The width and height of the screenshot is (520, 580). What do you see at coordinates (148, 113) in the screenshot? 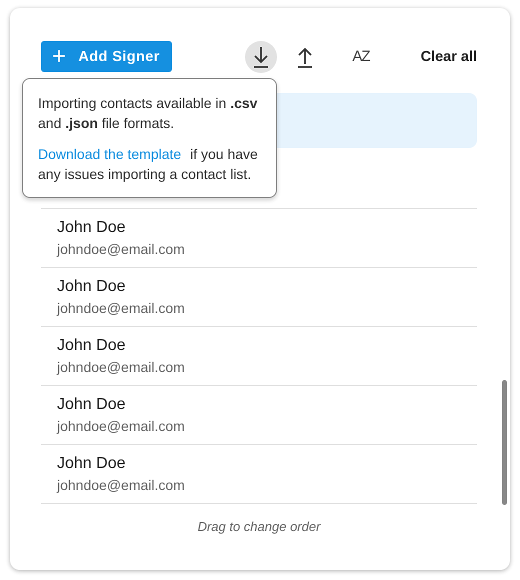
I see `import-info-text: Importing contacts available in .csv and .json file formats.` at bounding box center [148, 113].